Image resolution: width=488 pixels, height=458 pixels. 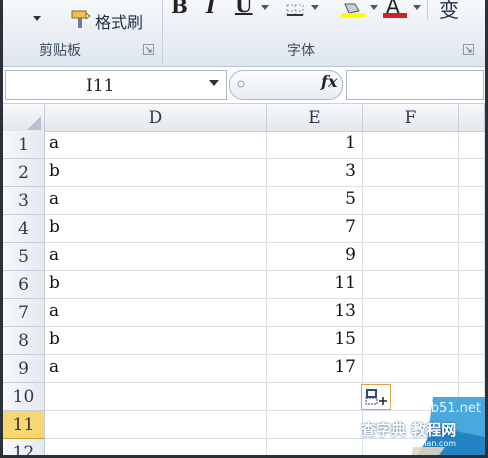 I want to click on border-button, so click(x=296, y=9).